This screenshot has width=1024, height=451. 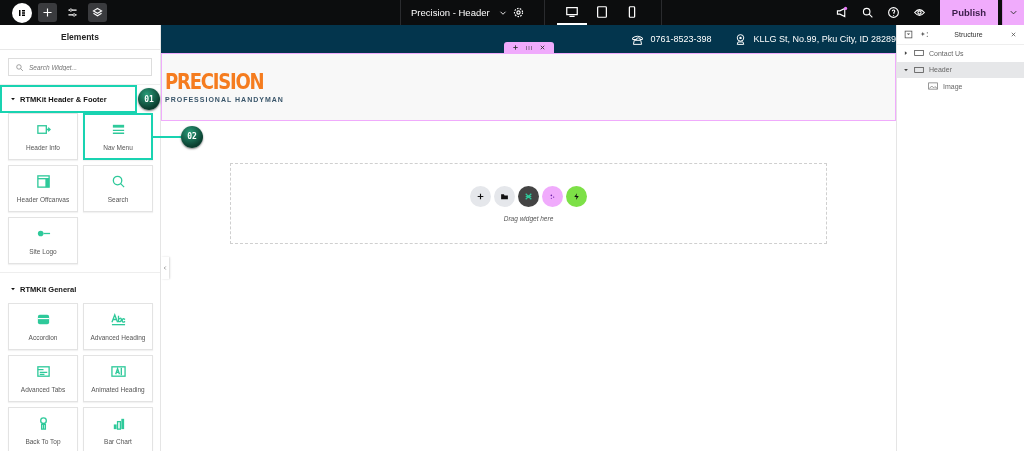 I want to click on sparkle-icon, so click(x=924, y=34).